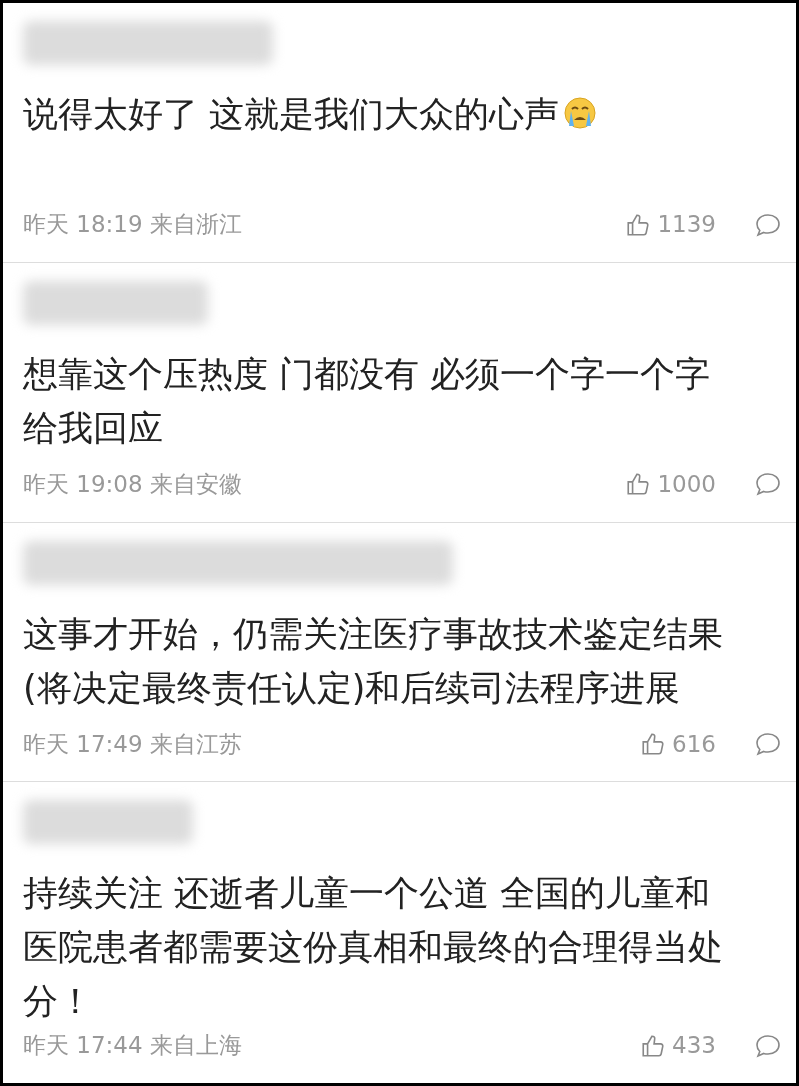  What do you see at coordinates (686, 485) in the screenshot?
I see `like-count: 1000` at bounding box center [686, 485].